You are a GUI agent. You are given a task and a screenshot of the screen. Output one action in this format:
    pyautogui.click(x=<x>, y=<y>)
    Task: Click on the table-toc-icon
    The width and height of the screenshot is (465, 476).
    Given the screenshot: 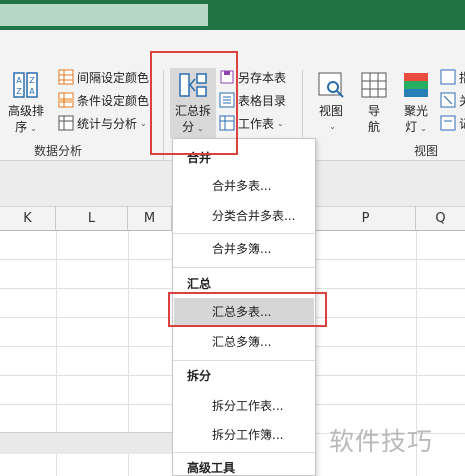 What is the action you would take?
    pyautogui.click(x=227, y=100)
    